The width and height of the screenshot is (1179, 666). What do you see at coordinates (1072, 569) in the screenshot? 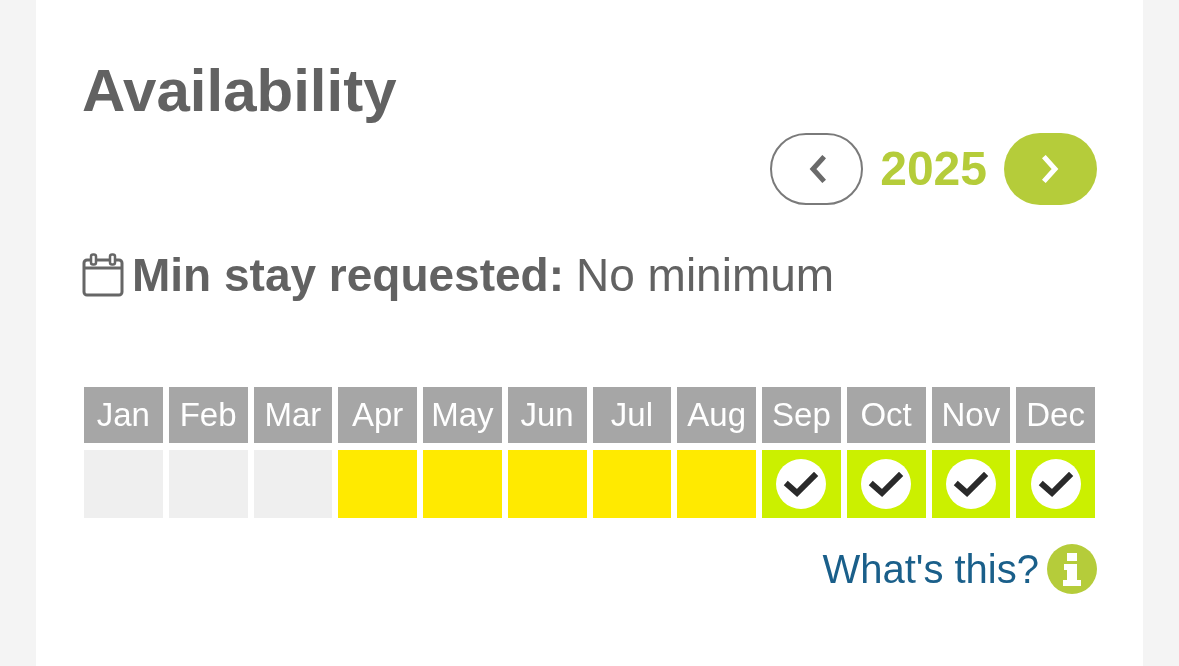
I see `info-icon` at bounding box center [1072, 569].